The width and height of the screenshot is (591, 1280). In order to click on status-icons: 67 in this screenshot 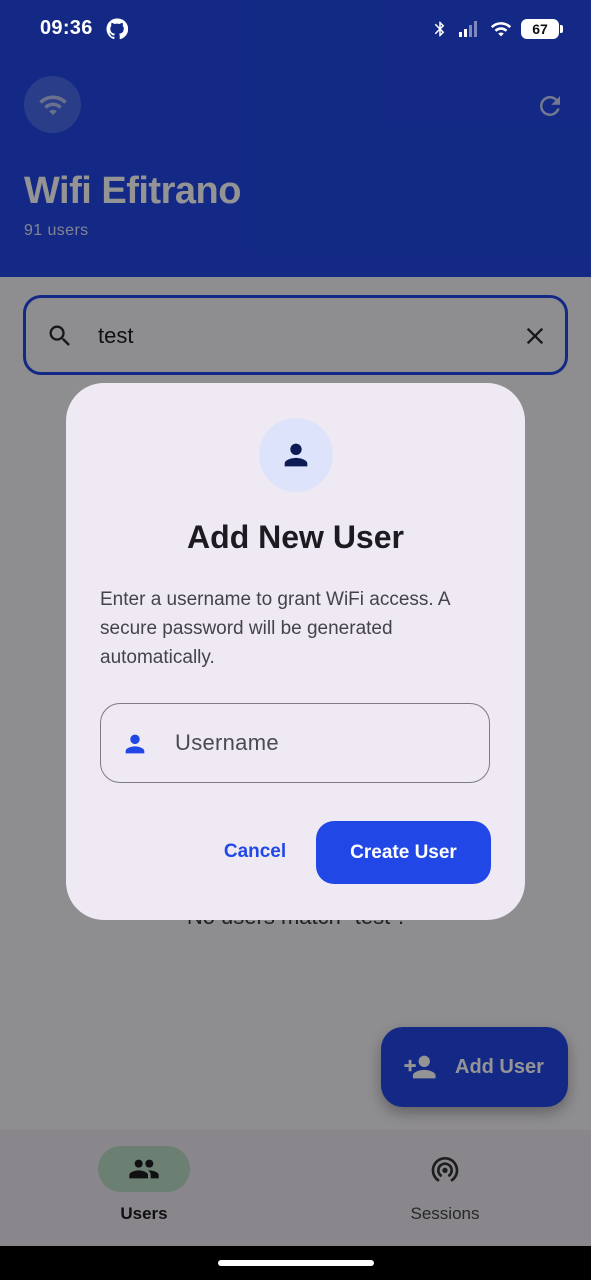, I will do `click(497, 29)`.